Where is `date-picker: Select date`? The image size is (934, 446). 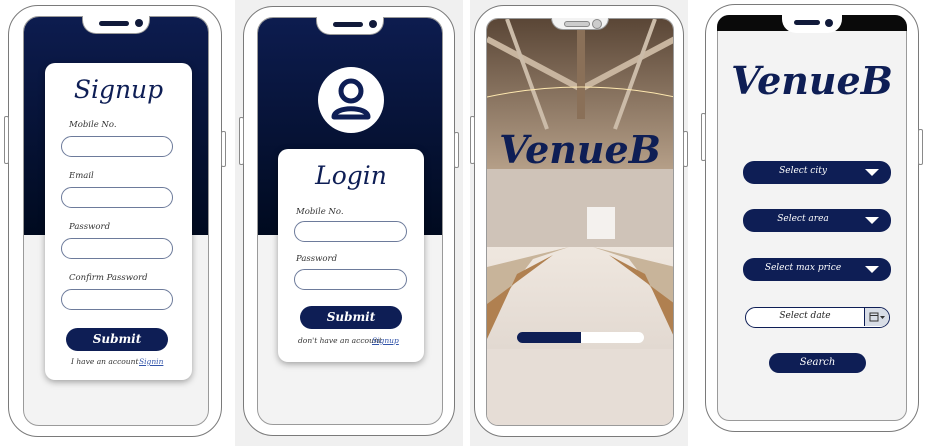
date-picker: Select date is located at coordinates (817, 317).